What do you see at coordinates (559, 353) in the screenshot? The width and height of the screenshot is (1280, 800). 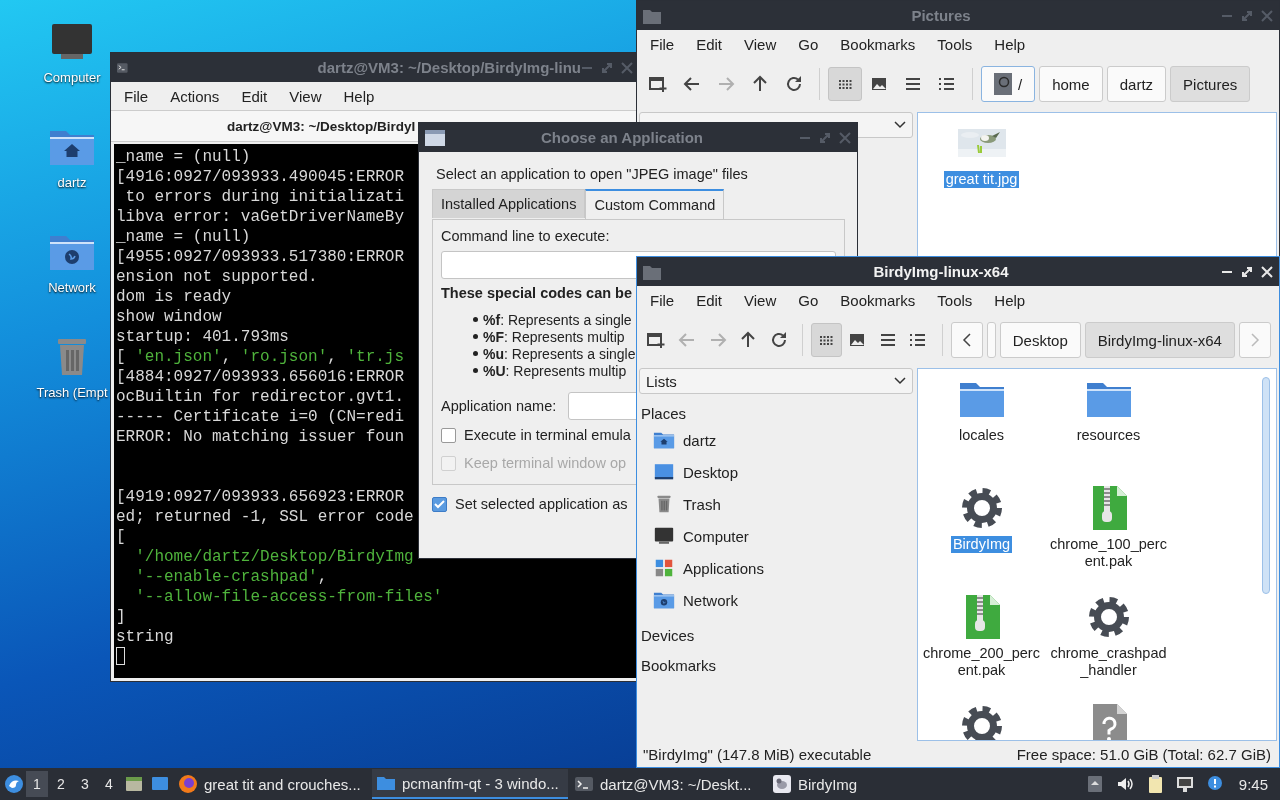 I see `code-description: %u: Represents a single` at bounding box center [559, 353].